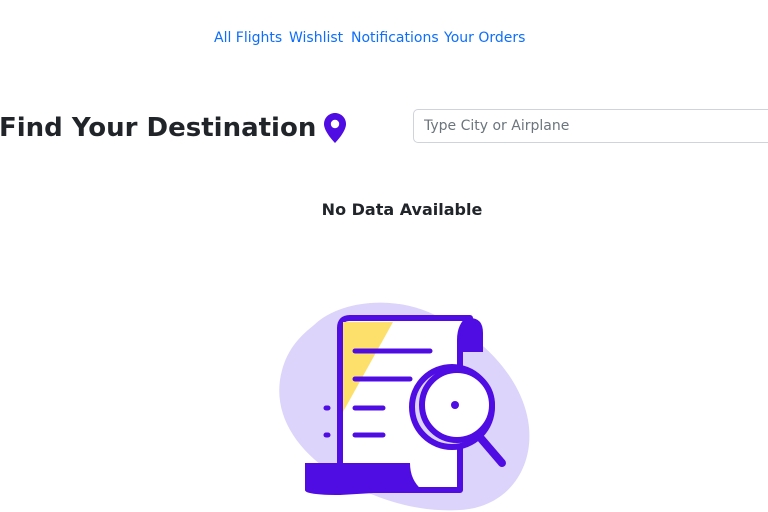  I want to click on page-title: Find Your Destination, so click(158, 128).